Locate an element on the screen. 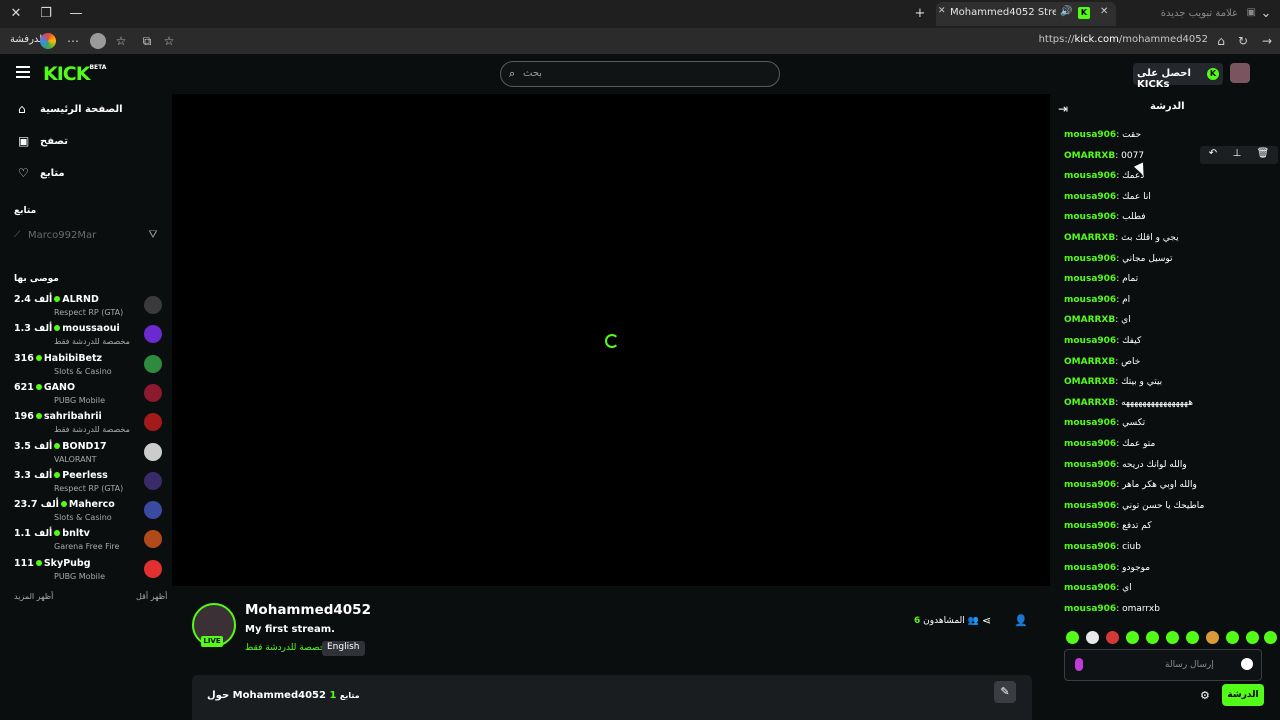 The height and width of the screenshot is (720, 1280). user-avatar is located at coordinates (1240, 73).